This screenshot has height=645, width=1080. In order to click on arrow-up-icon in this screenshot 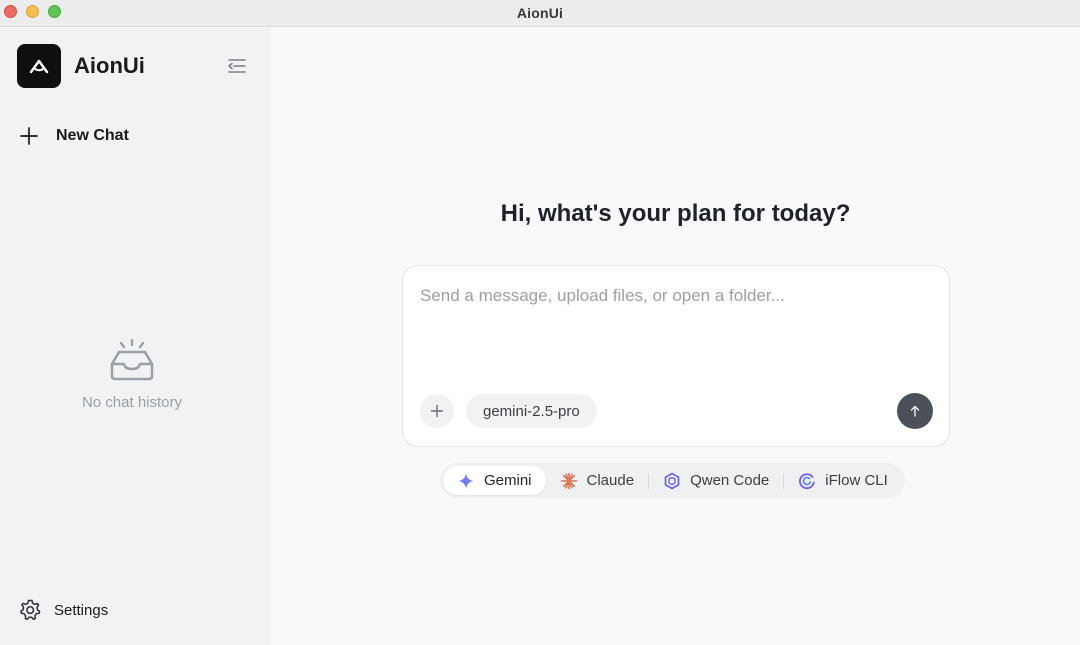, I will do `click(915, 411)`.